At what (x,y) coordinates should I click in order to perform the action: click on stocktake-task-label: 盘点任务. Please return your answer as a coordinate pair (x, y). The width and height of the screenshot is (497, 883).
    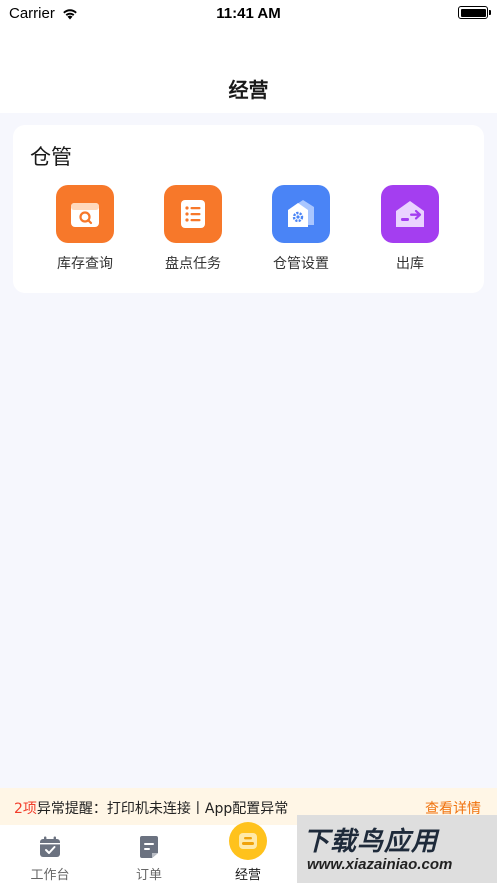
    Looking at the image, I should click on (193, 264).